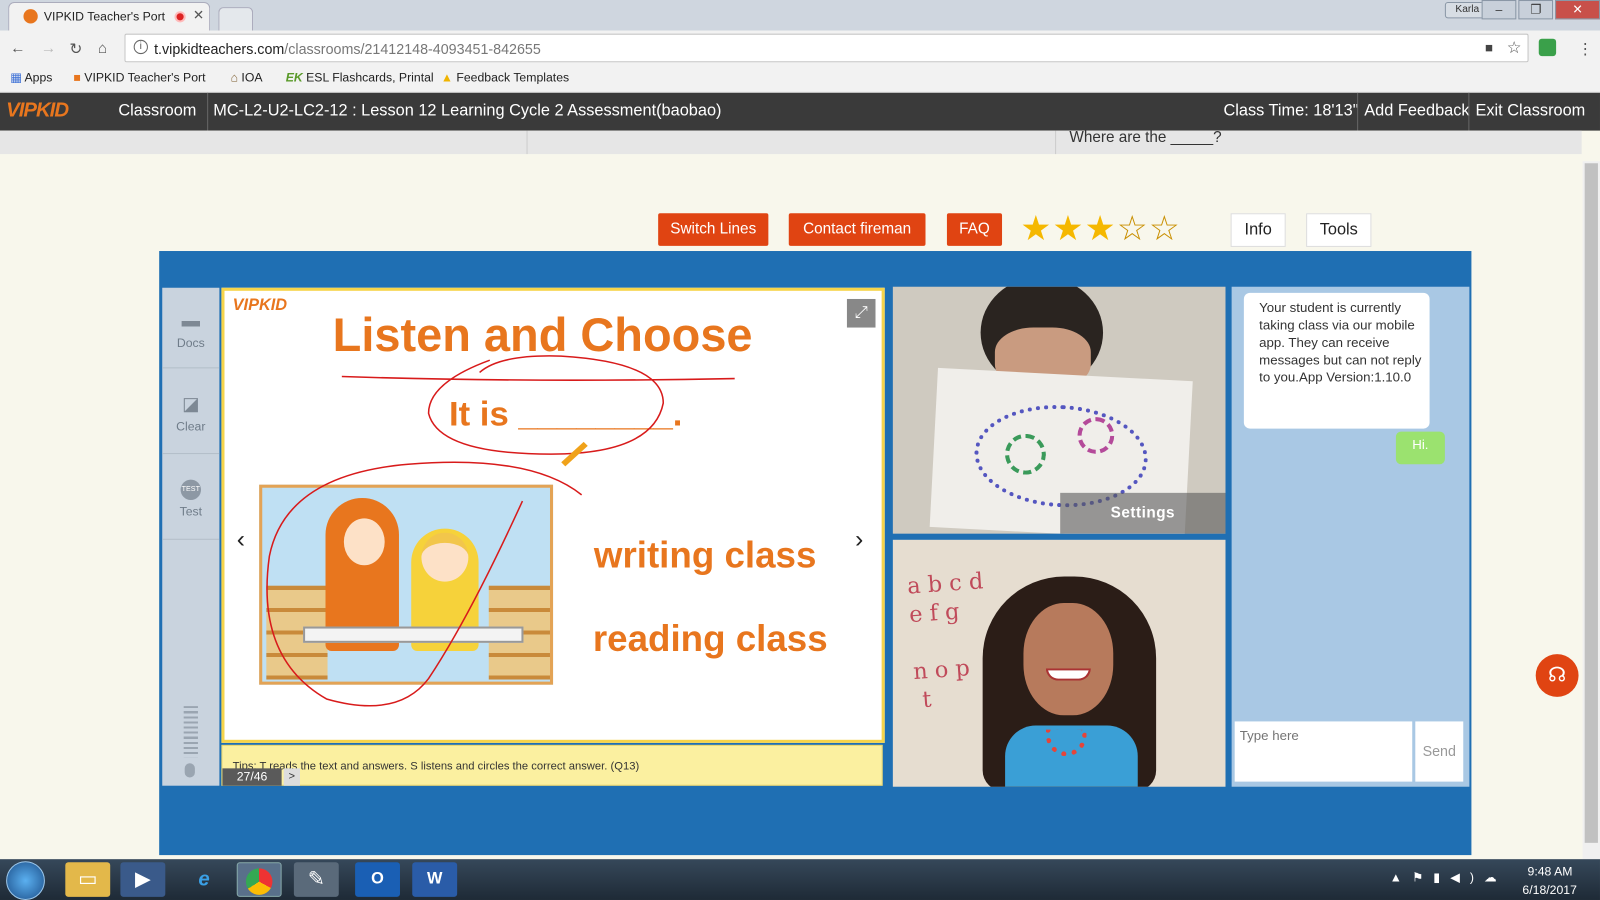 Image resolution: width=1600 pixels, height=900 pixels. What do you see at coordinates (104, 16) in the screenshot?
I see `tab-title: VIPKID Teacher's Port` at bounding box center [104, 16].